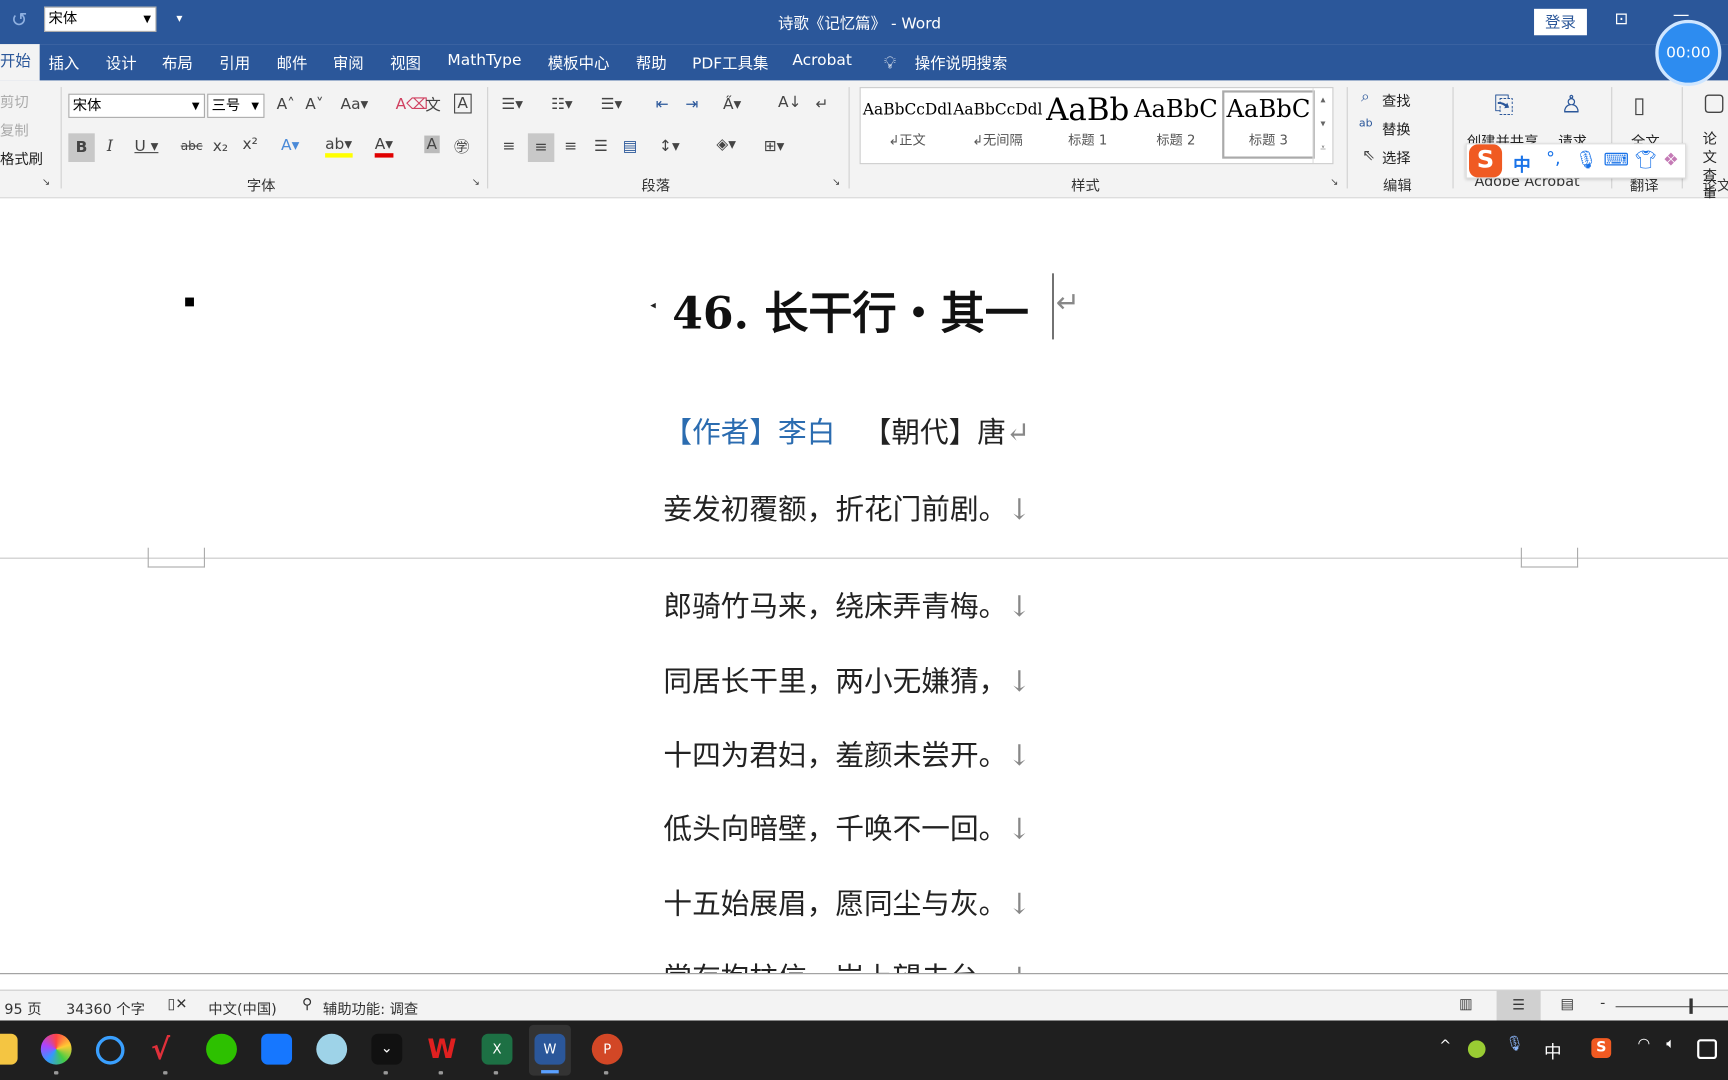 This screenshot has width=1728, height=1080. What do you see at coordinates (1476, 1049) in the screenshot?
I see `tray-app-icon` at bounding box center [1476, 1049].